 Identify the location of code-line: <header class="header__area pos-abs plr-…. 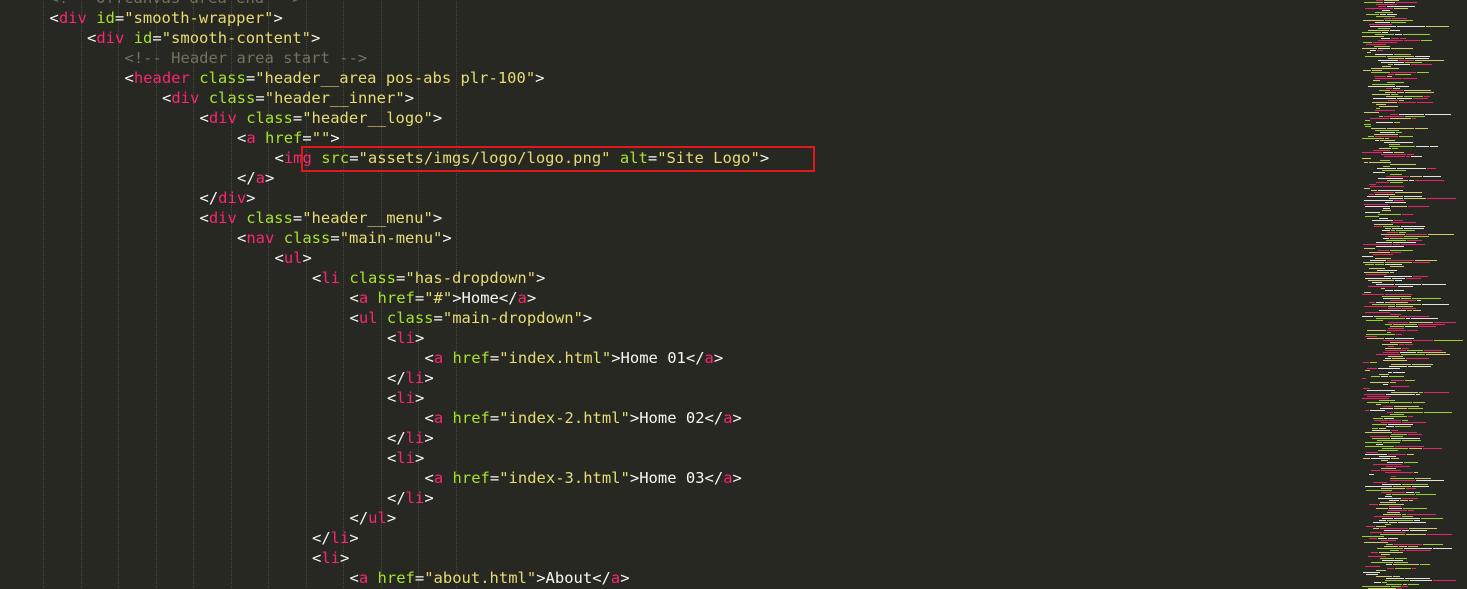
(335, 78).